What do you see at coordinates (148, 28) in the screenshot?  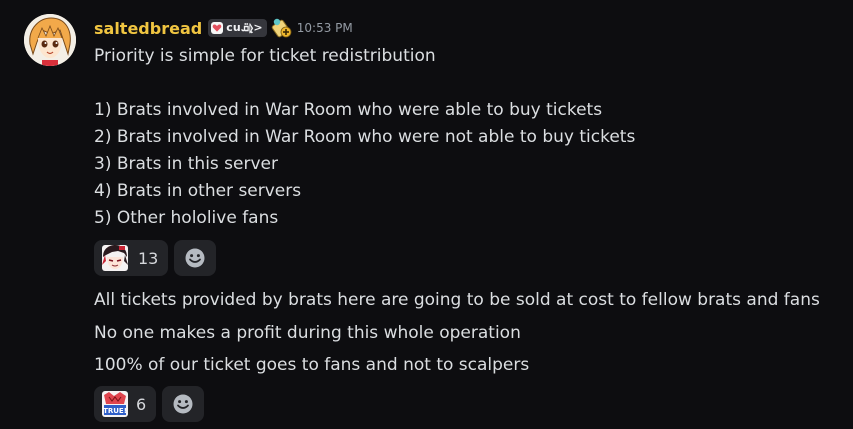 I see `username: saltedbread` at bounding box center [148, 28].